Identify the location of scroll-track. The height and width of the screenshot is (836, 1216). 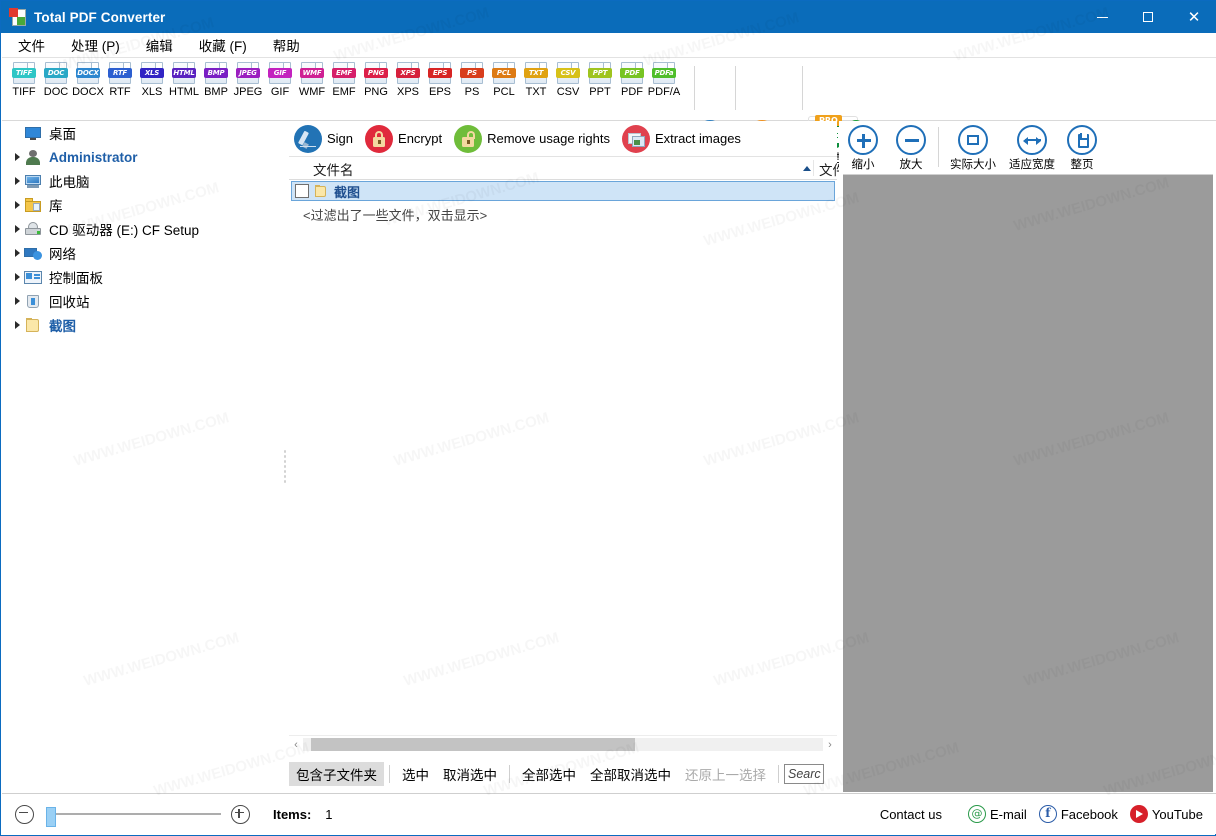
(563, 744).